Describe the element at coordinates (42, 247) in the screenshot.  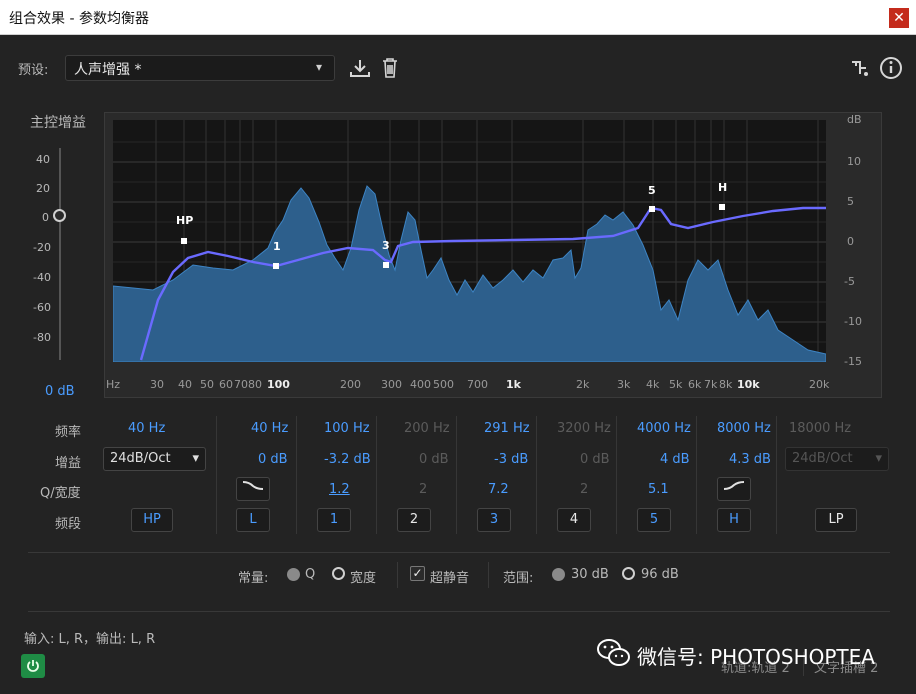
I see `master-tick: -20` at that location.